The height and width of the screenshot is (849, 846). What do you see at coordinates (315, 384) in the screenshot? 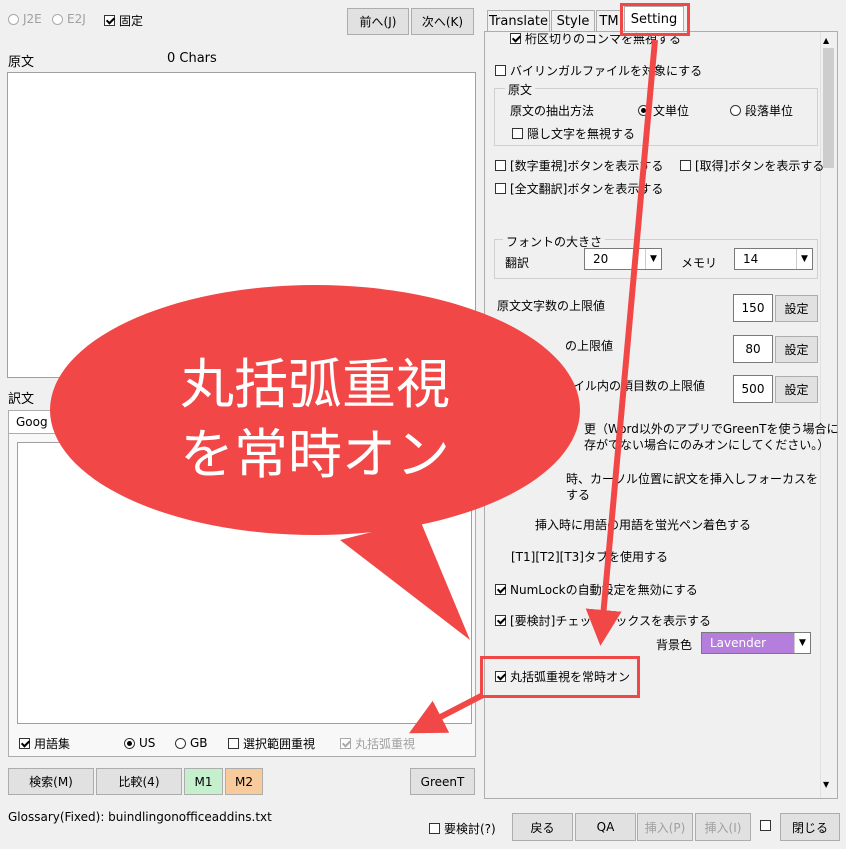
I see `callout-line1: 丸括弧重視` at bounding box center [315, 384].